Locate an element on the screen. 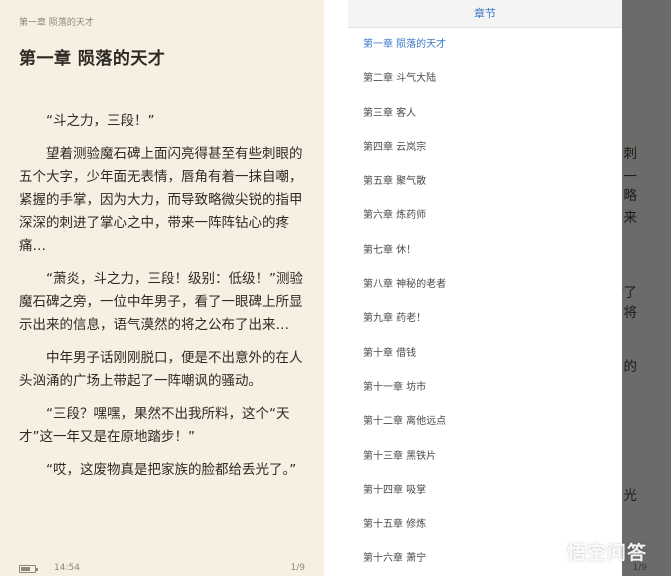  chapter-item: 第四章 云岚宗 is located at coordinates (485, 148).